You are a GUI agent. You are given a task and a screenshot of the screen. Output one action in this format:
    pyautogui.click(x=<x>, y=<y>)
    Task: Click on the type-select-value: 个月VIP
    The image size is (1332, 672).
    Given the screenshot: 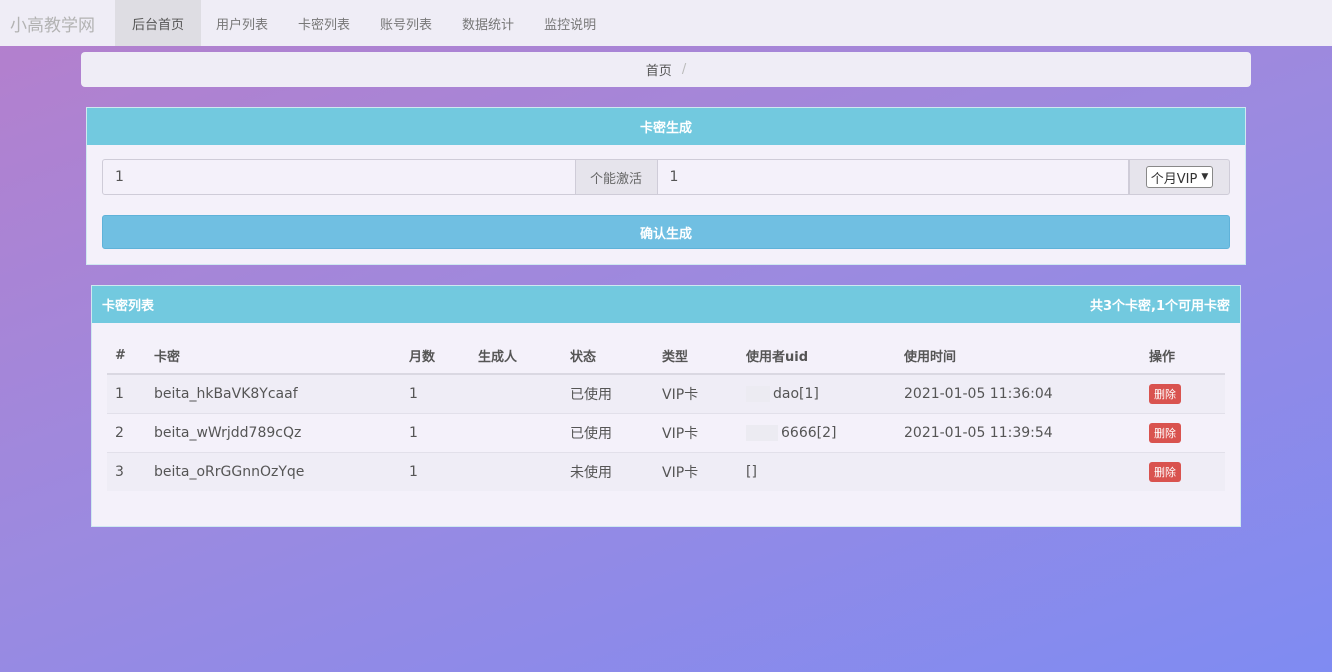 What is the action you would take?
    pyautogui.click(x=1174, y=179)
    